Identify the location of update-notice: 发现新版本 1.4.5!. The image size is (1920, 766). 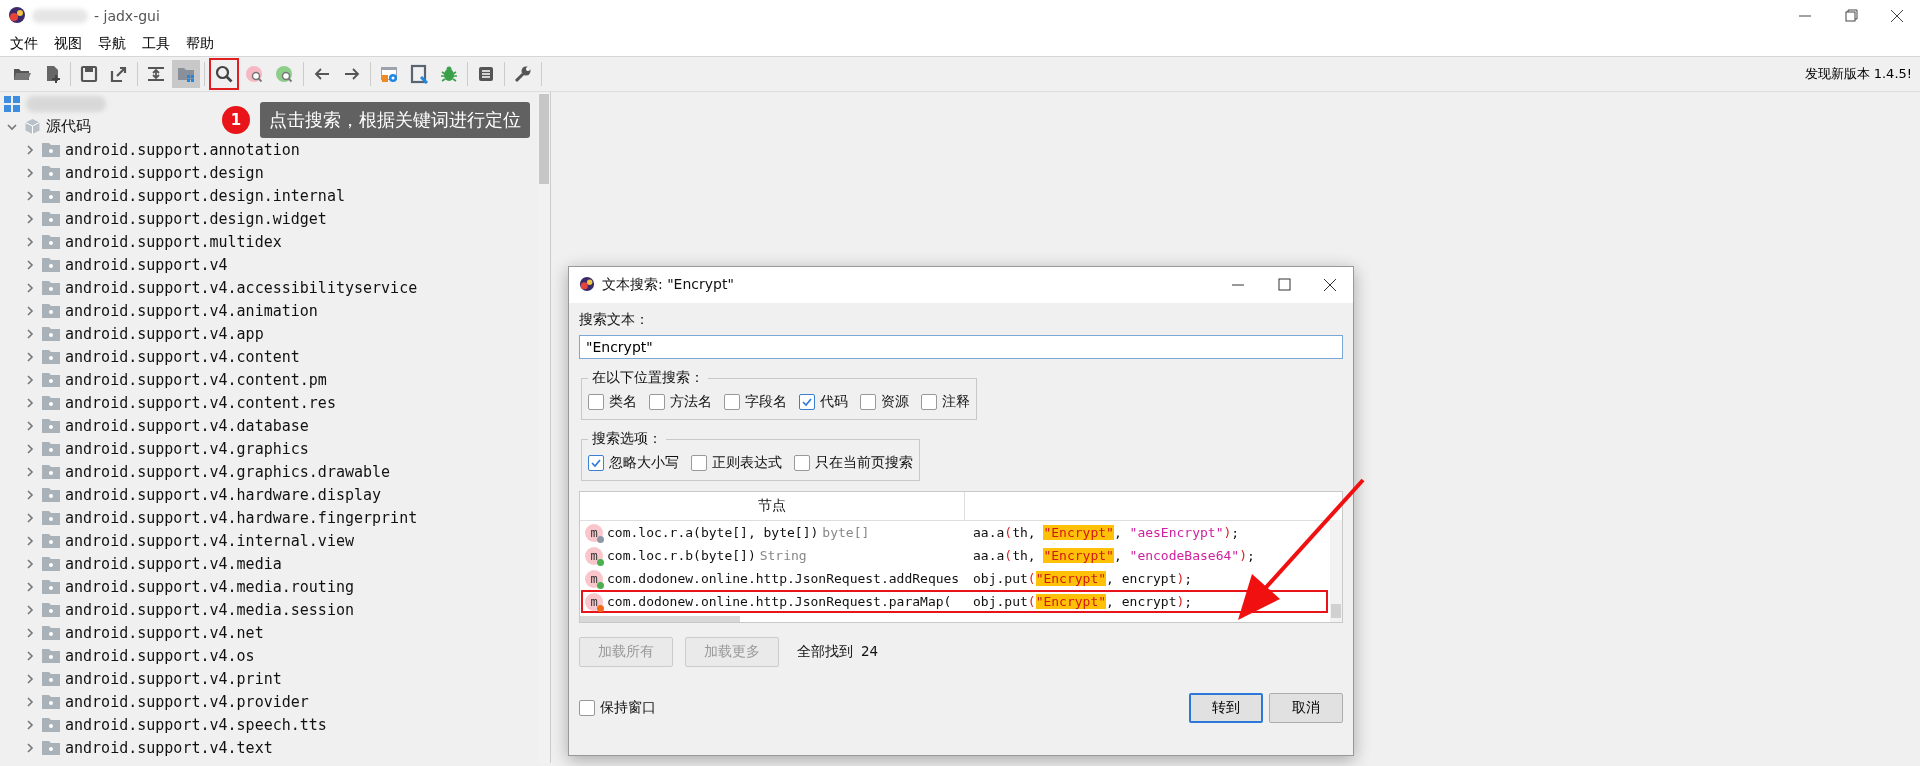
(1858, 74).